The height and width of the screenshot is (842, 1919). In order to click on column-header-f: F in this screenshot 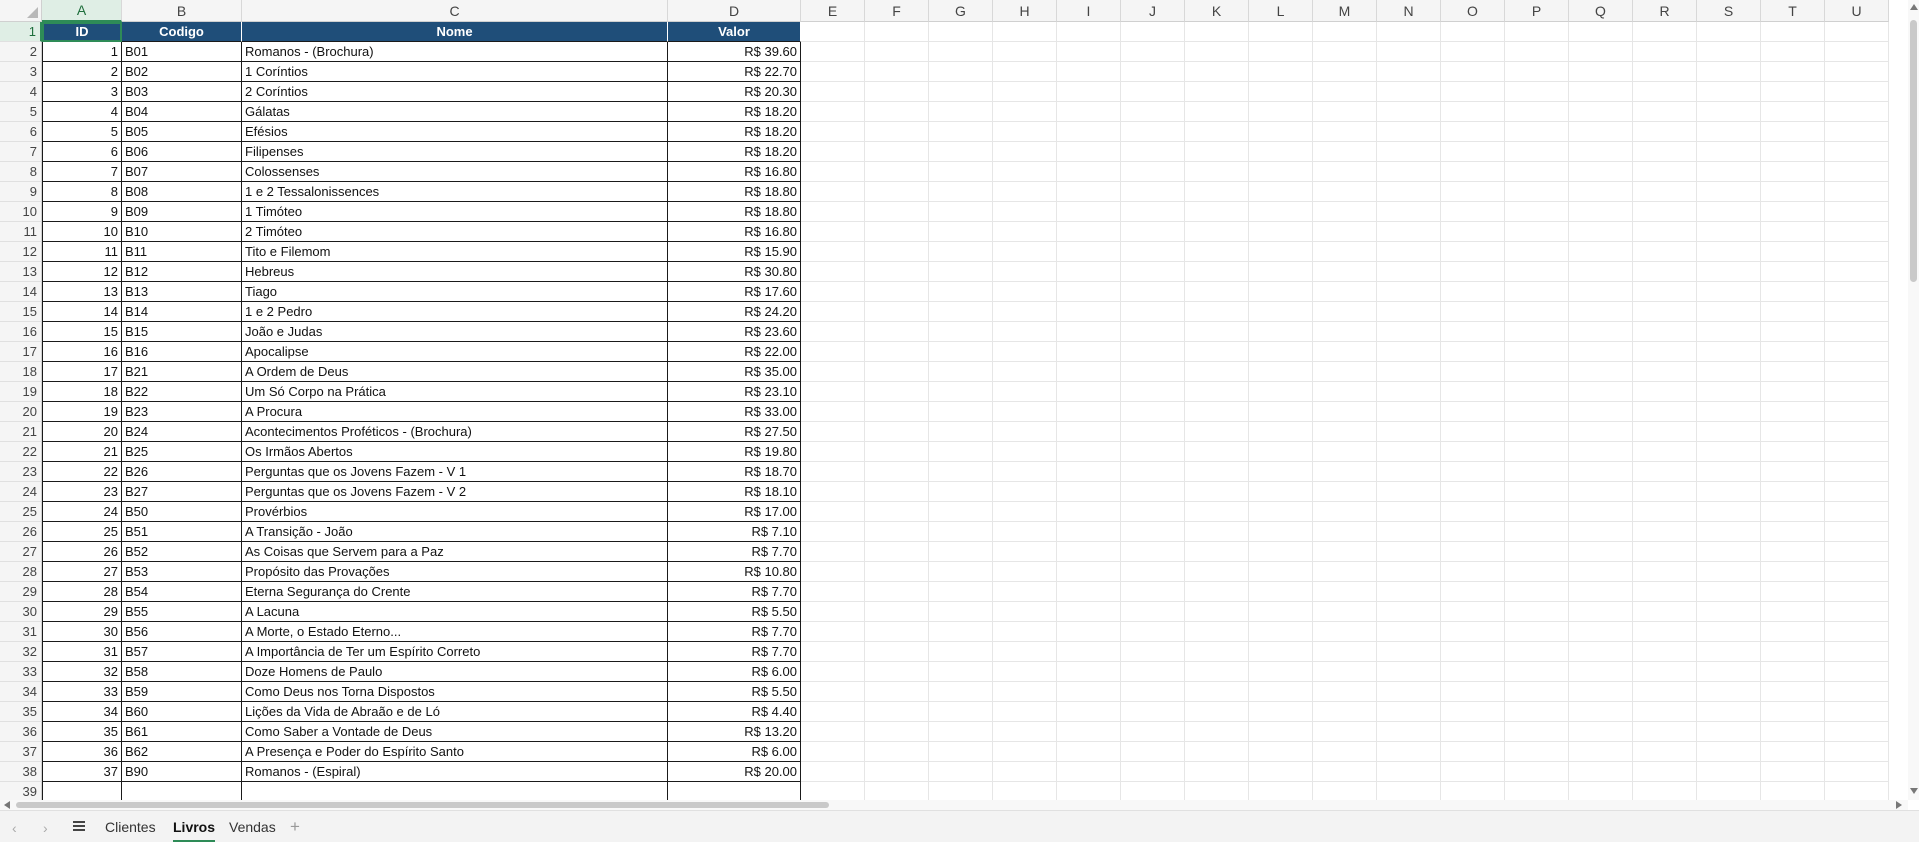, I will do `click(897, 11)`.